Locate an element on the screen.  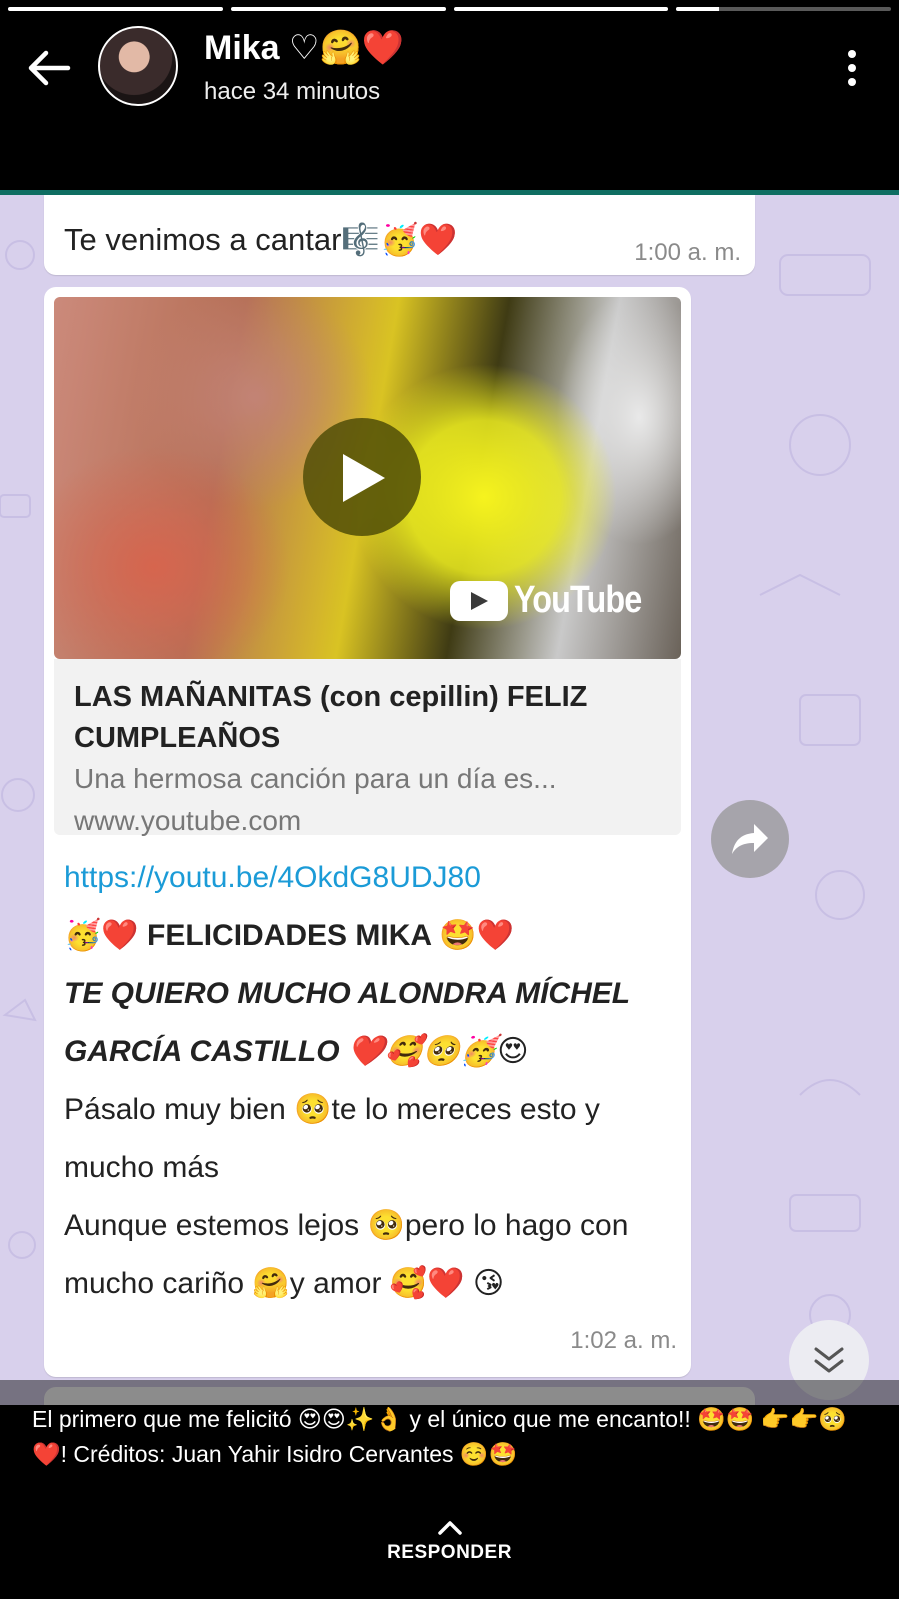
back-arrow-icon is located at coordinates (49, 68).